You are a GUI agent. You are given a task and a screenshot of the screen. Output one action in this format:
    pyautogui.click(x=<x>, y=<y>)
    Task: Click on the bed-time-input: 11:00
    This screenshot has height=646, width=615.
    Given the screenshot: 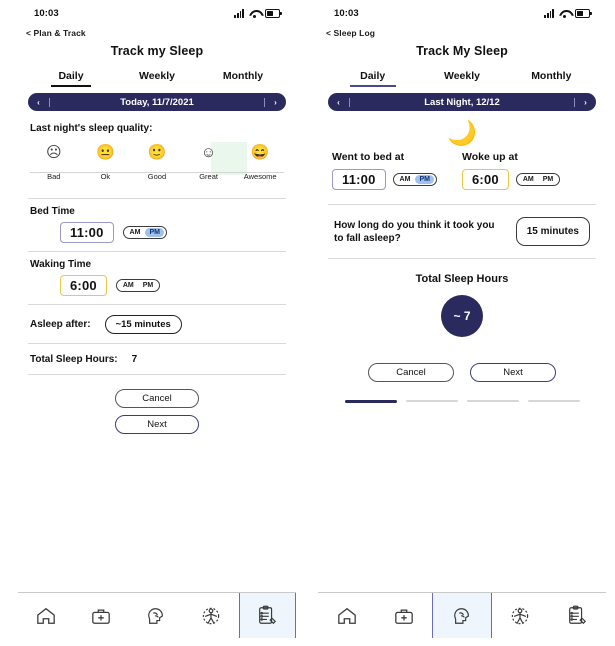 What is the action you would take?
    pyautogui.click(x=87, y=232)
    